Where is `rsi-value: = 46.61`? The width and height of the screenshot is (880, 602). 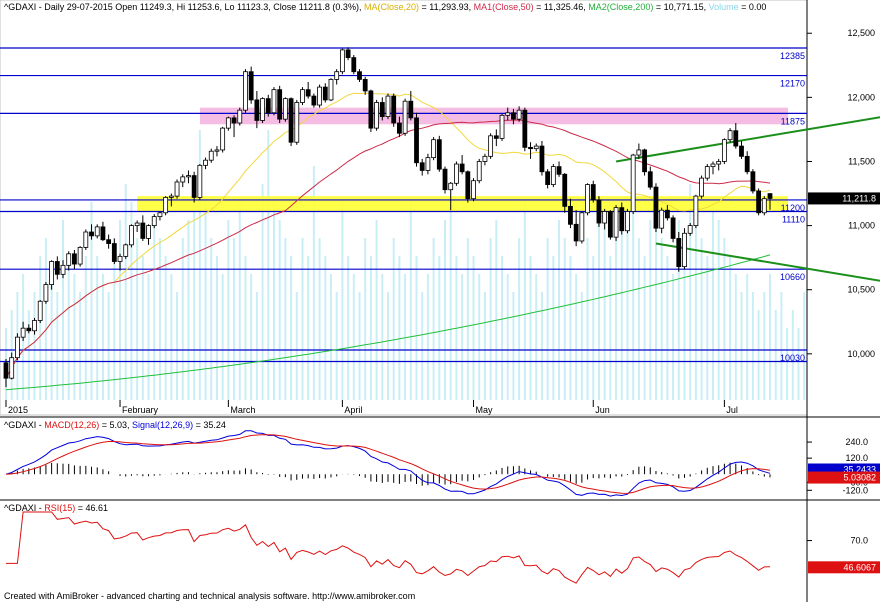 rsi-value: = 46.61 is located at coordinates (91, 508).